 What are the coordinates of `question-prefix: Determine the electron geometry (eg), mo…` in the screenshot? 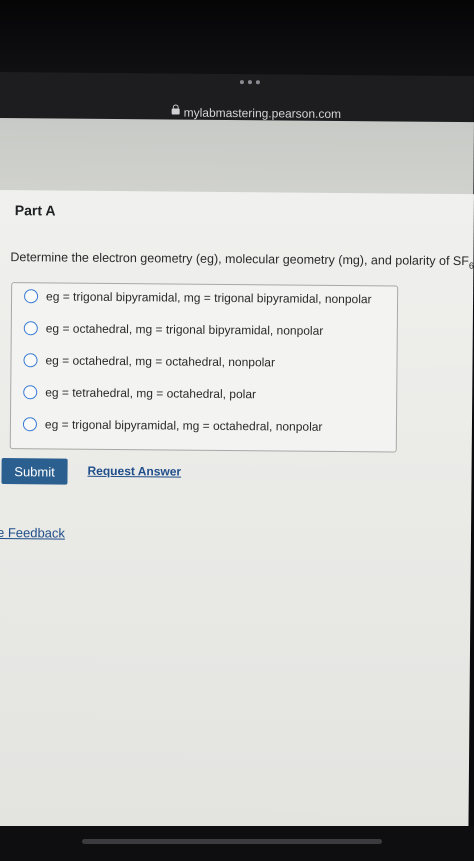 It's located at (239, 259).